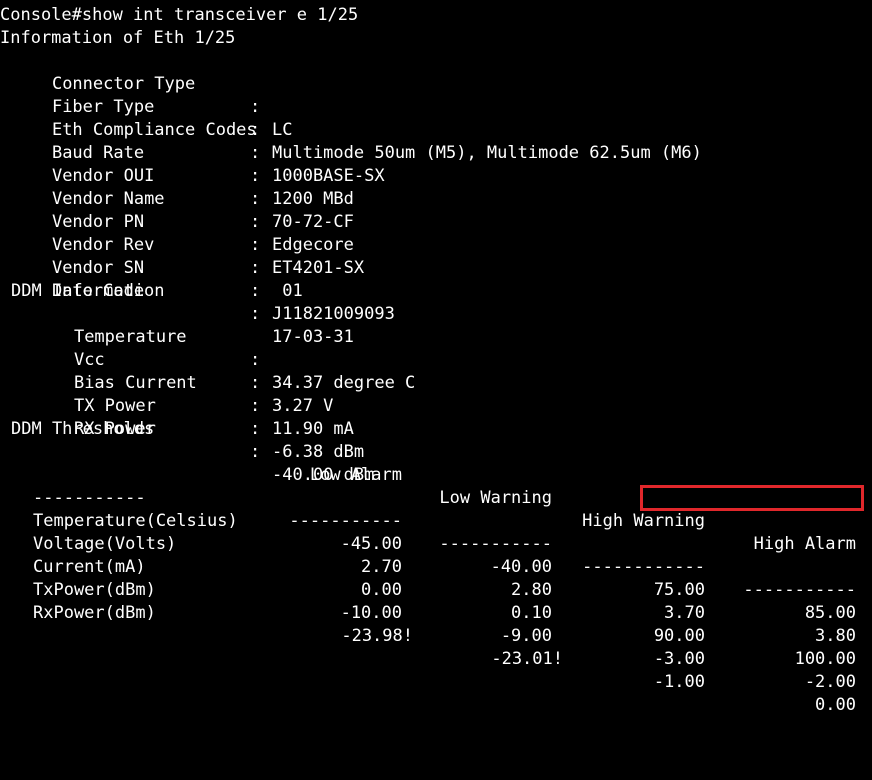 The image size is (872, 780). I want to click on ddm-info-value: 11.90 mA, so click(313, 429).